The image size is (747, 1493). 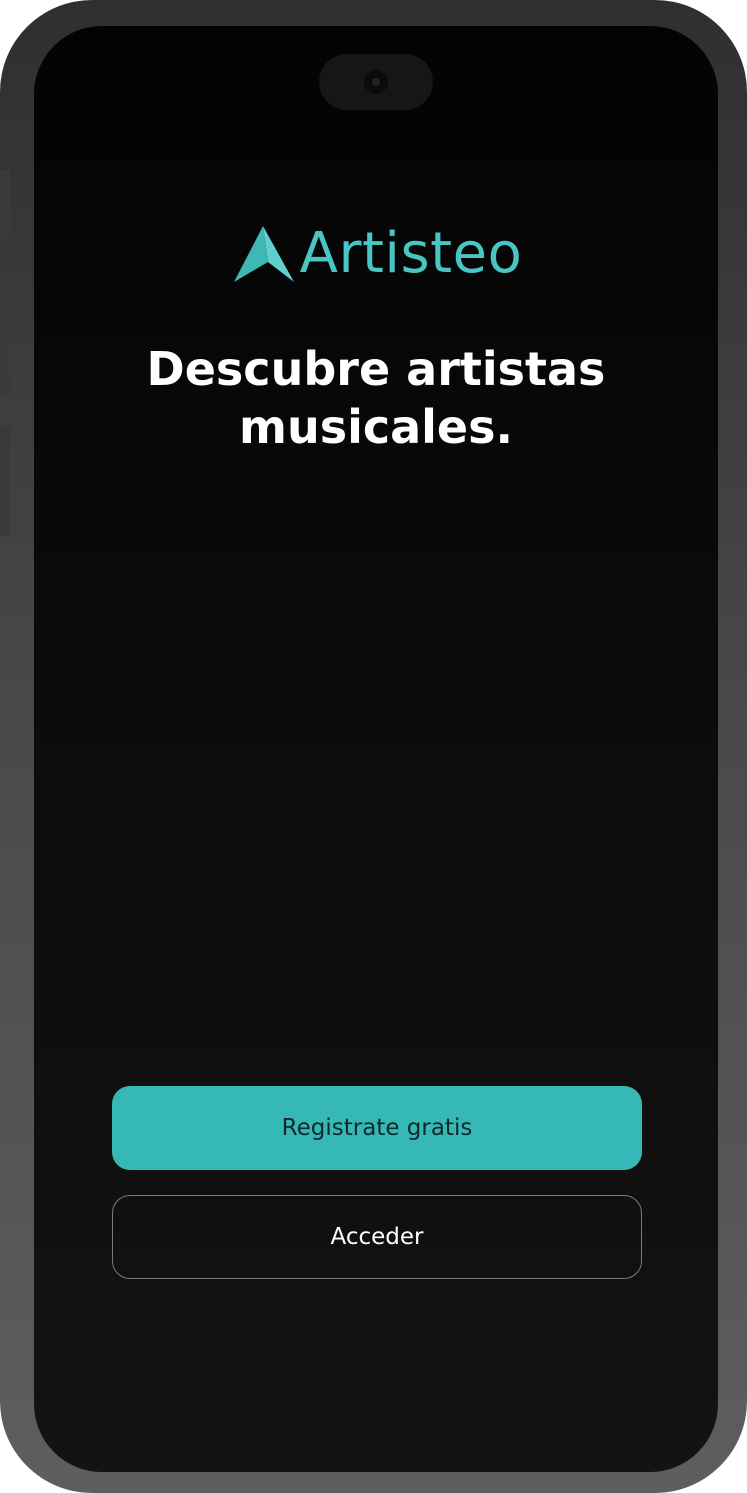 What do you see at coordinates (376, 398) in the screenshot?
I see `page-title: Descubre artistas musicales.` at bounding box center [376, 398].